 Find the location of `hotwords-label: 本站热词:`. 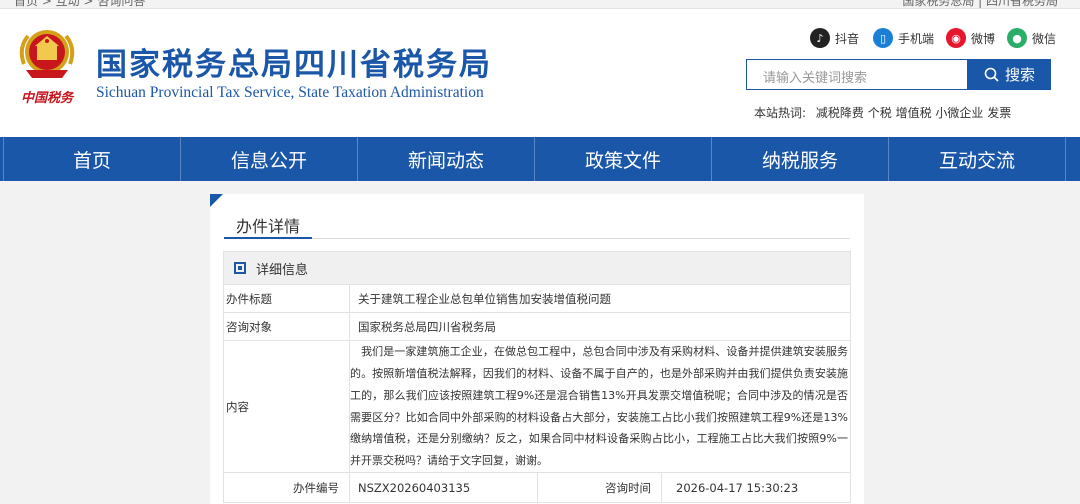

hotwords-label: 本站热词: is located at coordinates (780, 113).